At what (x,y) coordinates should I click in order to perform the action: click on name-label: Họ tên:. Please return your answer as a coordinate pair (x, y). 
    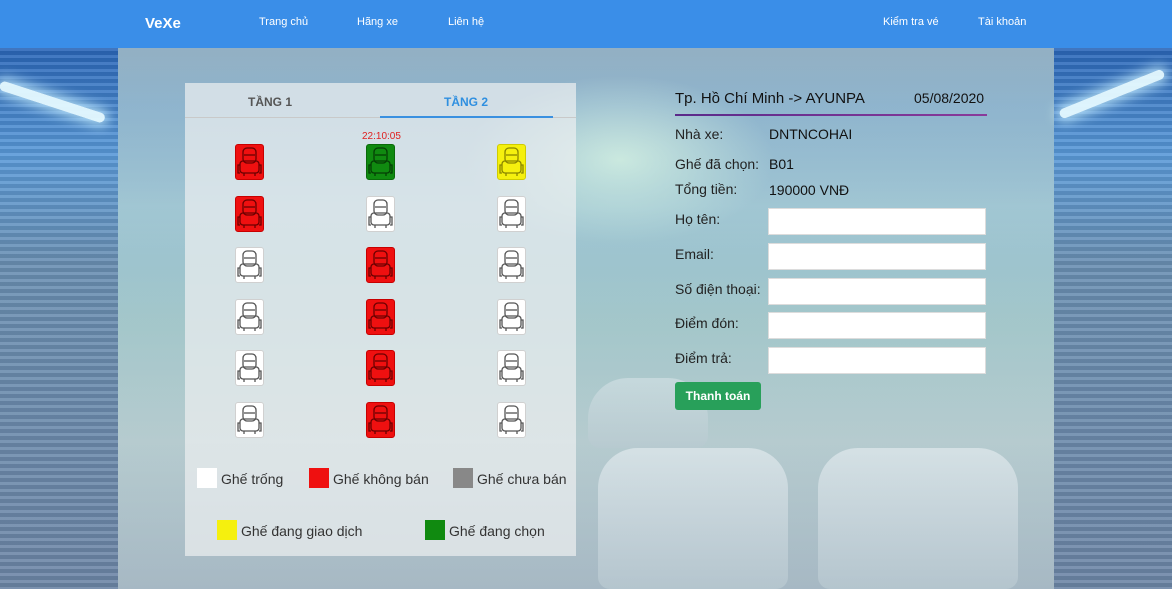
    Looking at the image, I should click on (698, 219).